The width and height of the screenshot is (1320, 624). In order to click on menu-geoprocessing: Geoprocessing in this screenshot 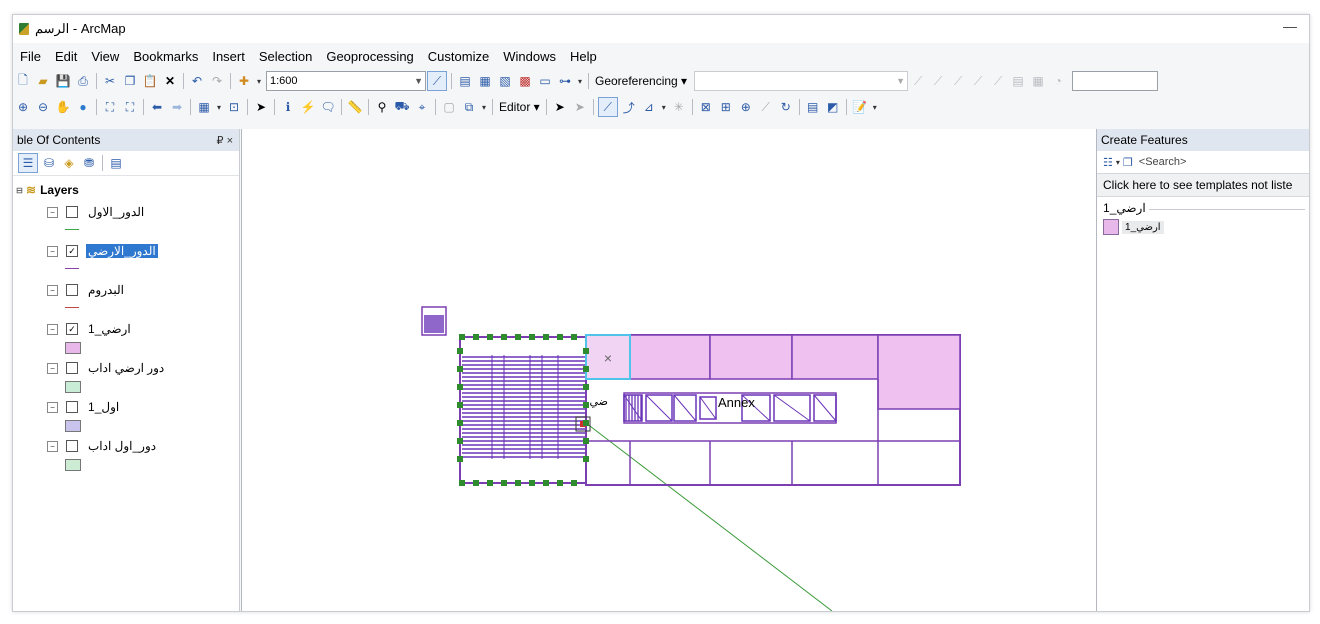, I will do `click(369, 56)`.